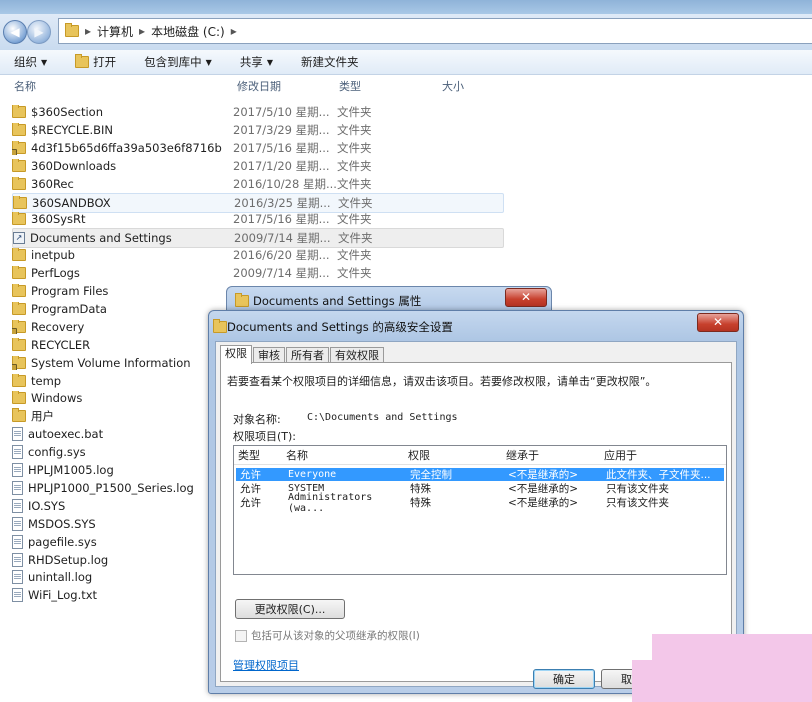 The width and height of the screenshot is (812, 702). I want to click on file-name-cell: 360Rec, so click(122, 183).